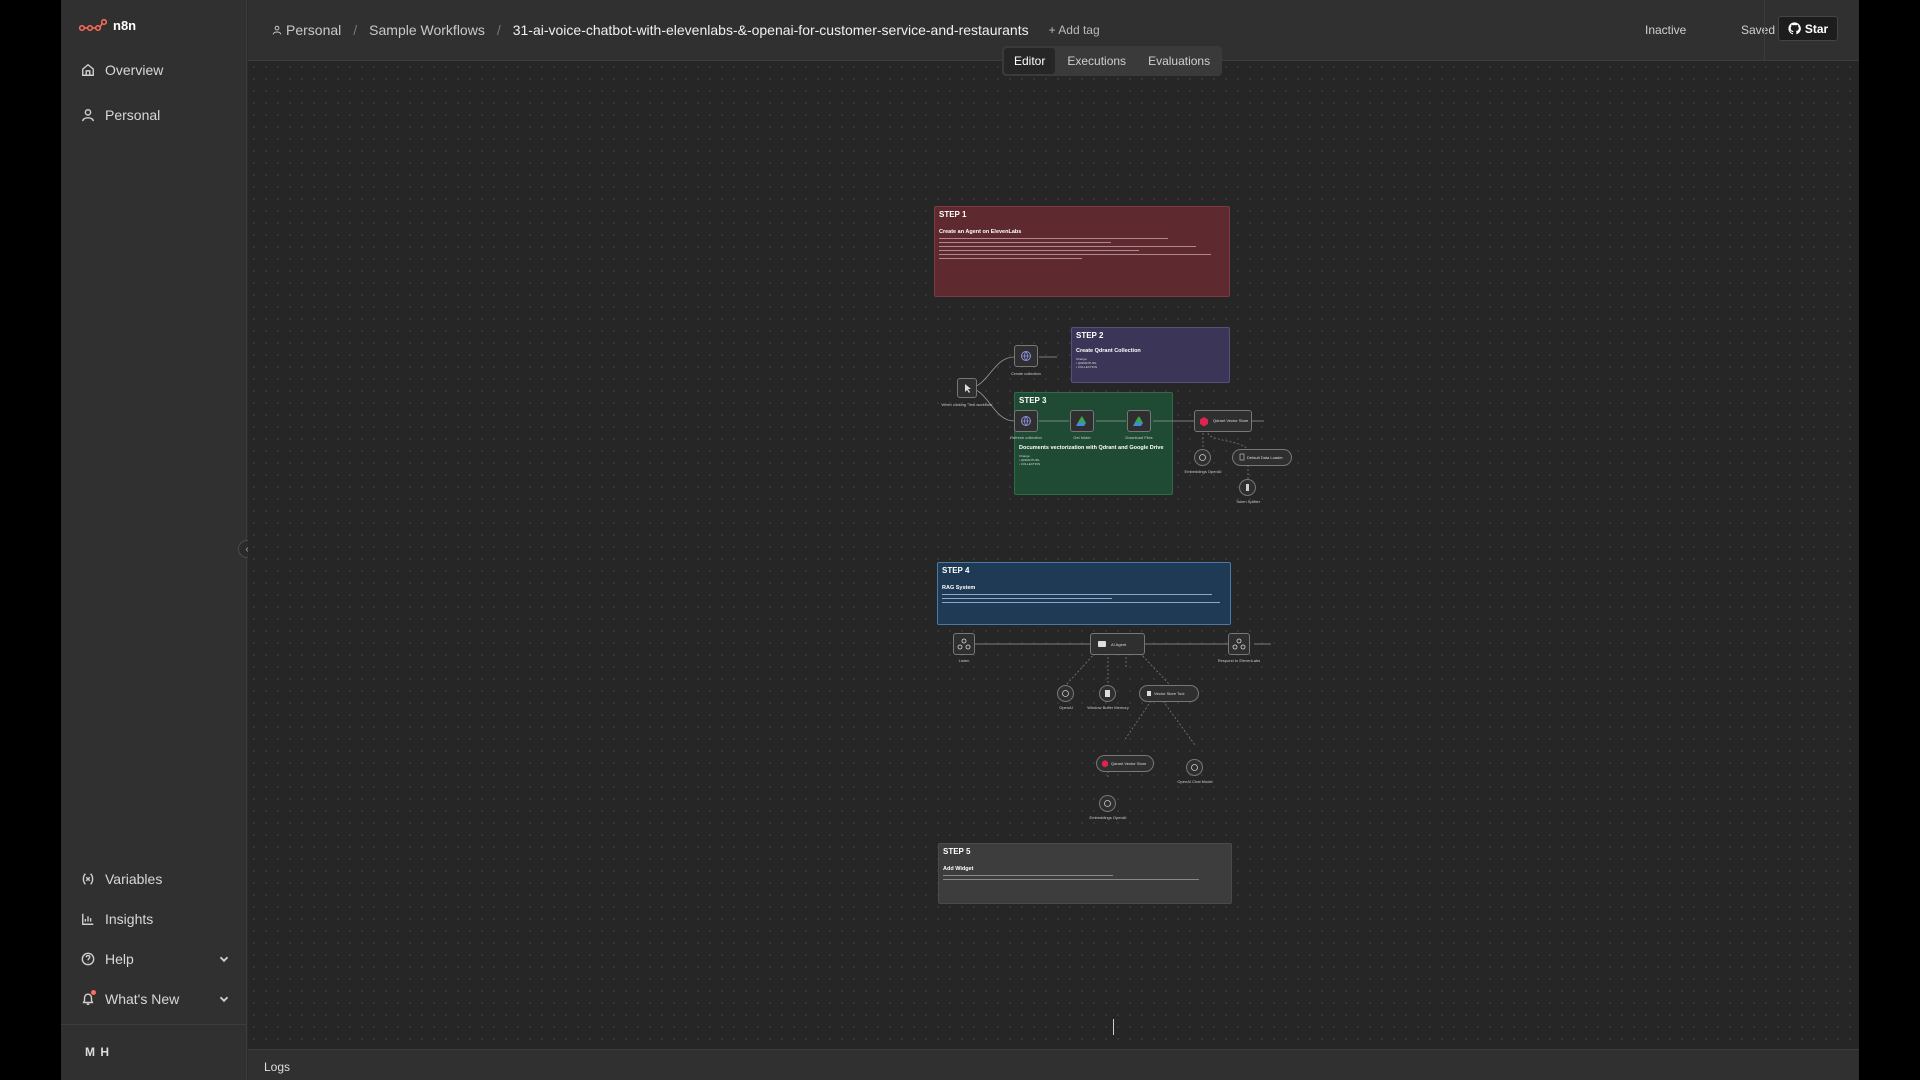  Describe the element at coordinates (129, 919) in the screenshot. I see `sidebar-item-label: Insights` at that location.